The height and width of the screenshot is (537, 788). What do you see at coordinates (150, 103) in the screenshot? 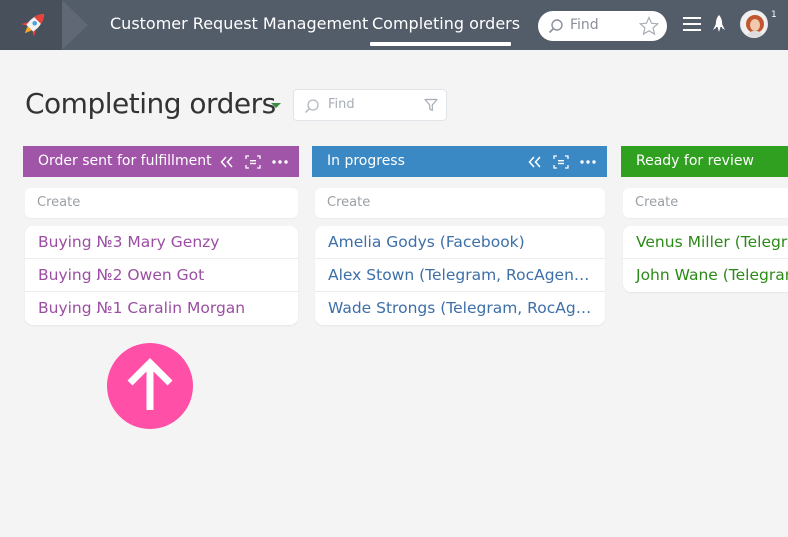
I see `page-title: Completing orders` at bounding box center [150, 103].